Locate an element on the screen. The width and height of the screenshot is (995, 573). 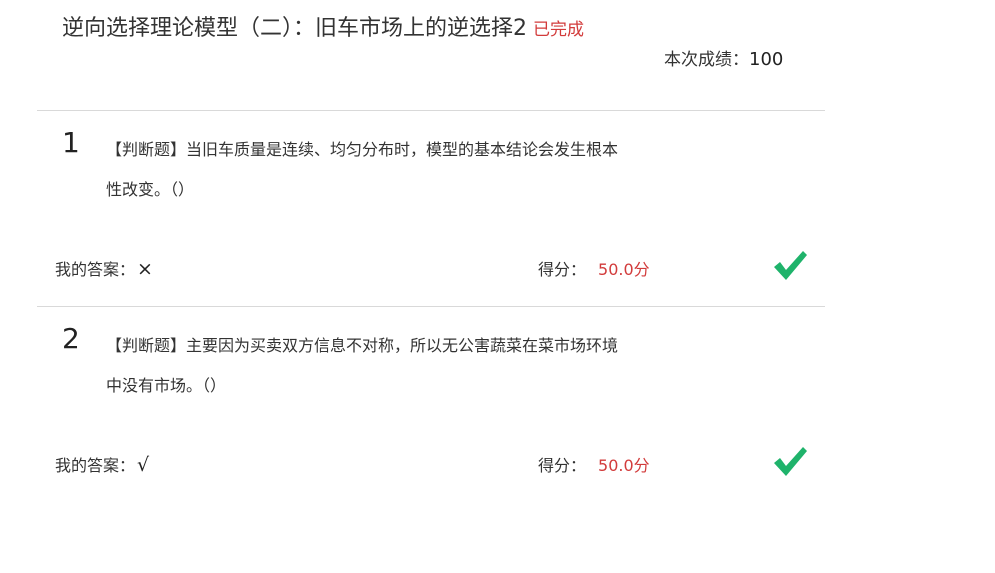
total-score-value: 100 is located at coordinates (766, 59).